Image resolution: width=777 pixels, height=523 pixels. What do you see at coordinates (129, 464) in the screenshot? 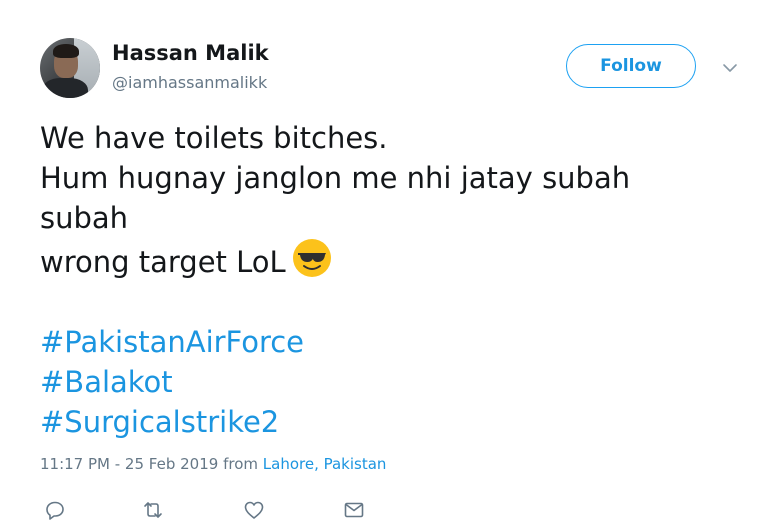
I see `tweet-timestamp: 11:17 PM - 25 Feb 2019` at bounding box center [129, 464].